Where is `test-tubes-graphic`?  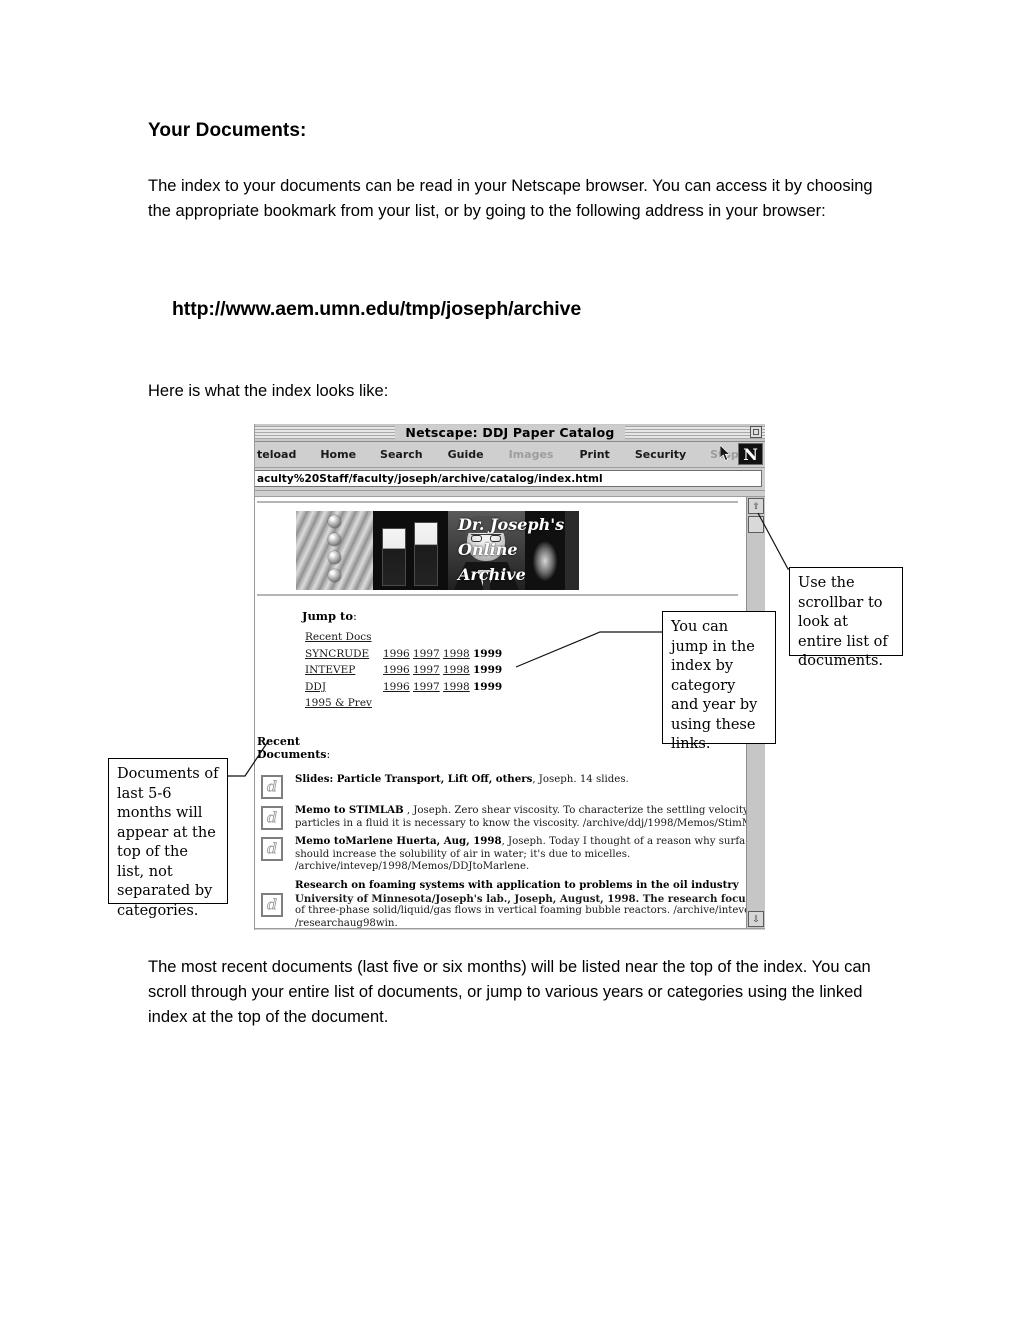
test-tubes-graphic is located at coordinates (410, 550).